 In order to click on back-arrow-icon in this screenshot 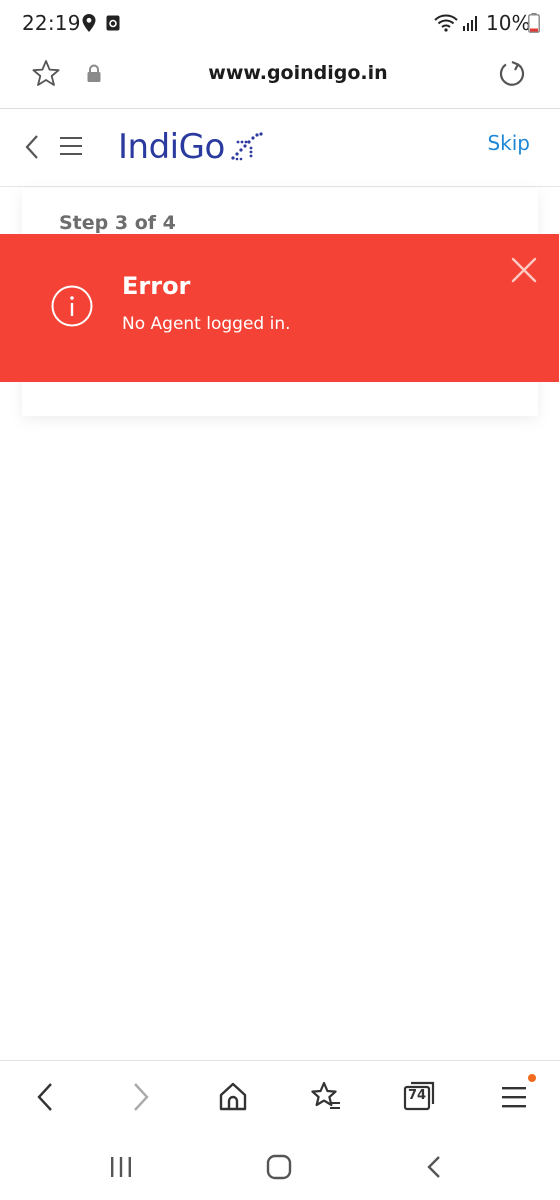, I will do `click(33, 147)`.